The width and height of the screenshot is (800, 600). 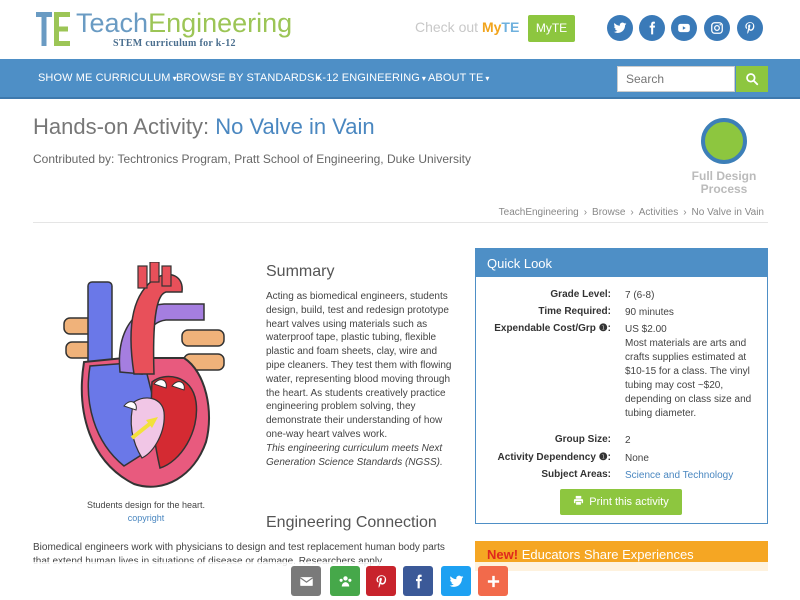 I want to click on nav-show-me-curriculum: SHOW ME CURRICULUM ▾, so click(x=107, y=78).